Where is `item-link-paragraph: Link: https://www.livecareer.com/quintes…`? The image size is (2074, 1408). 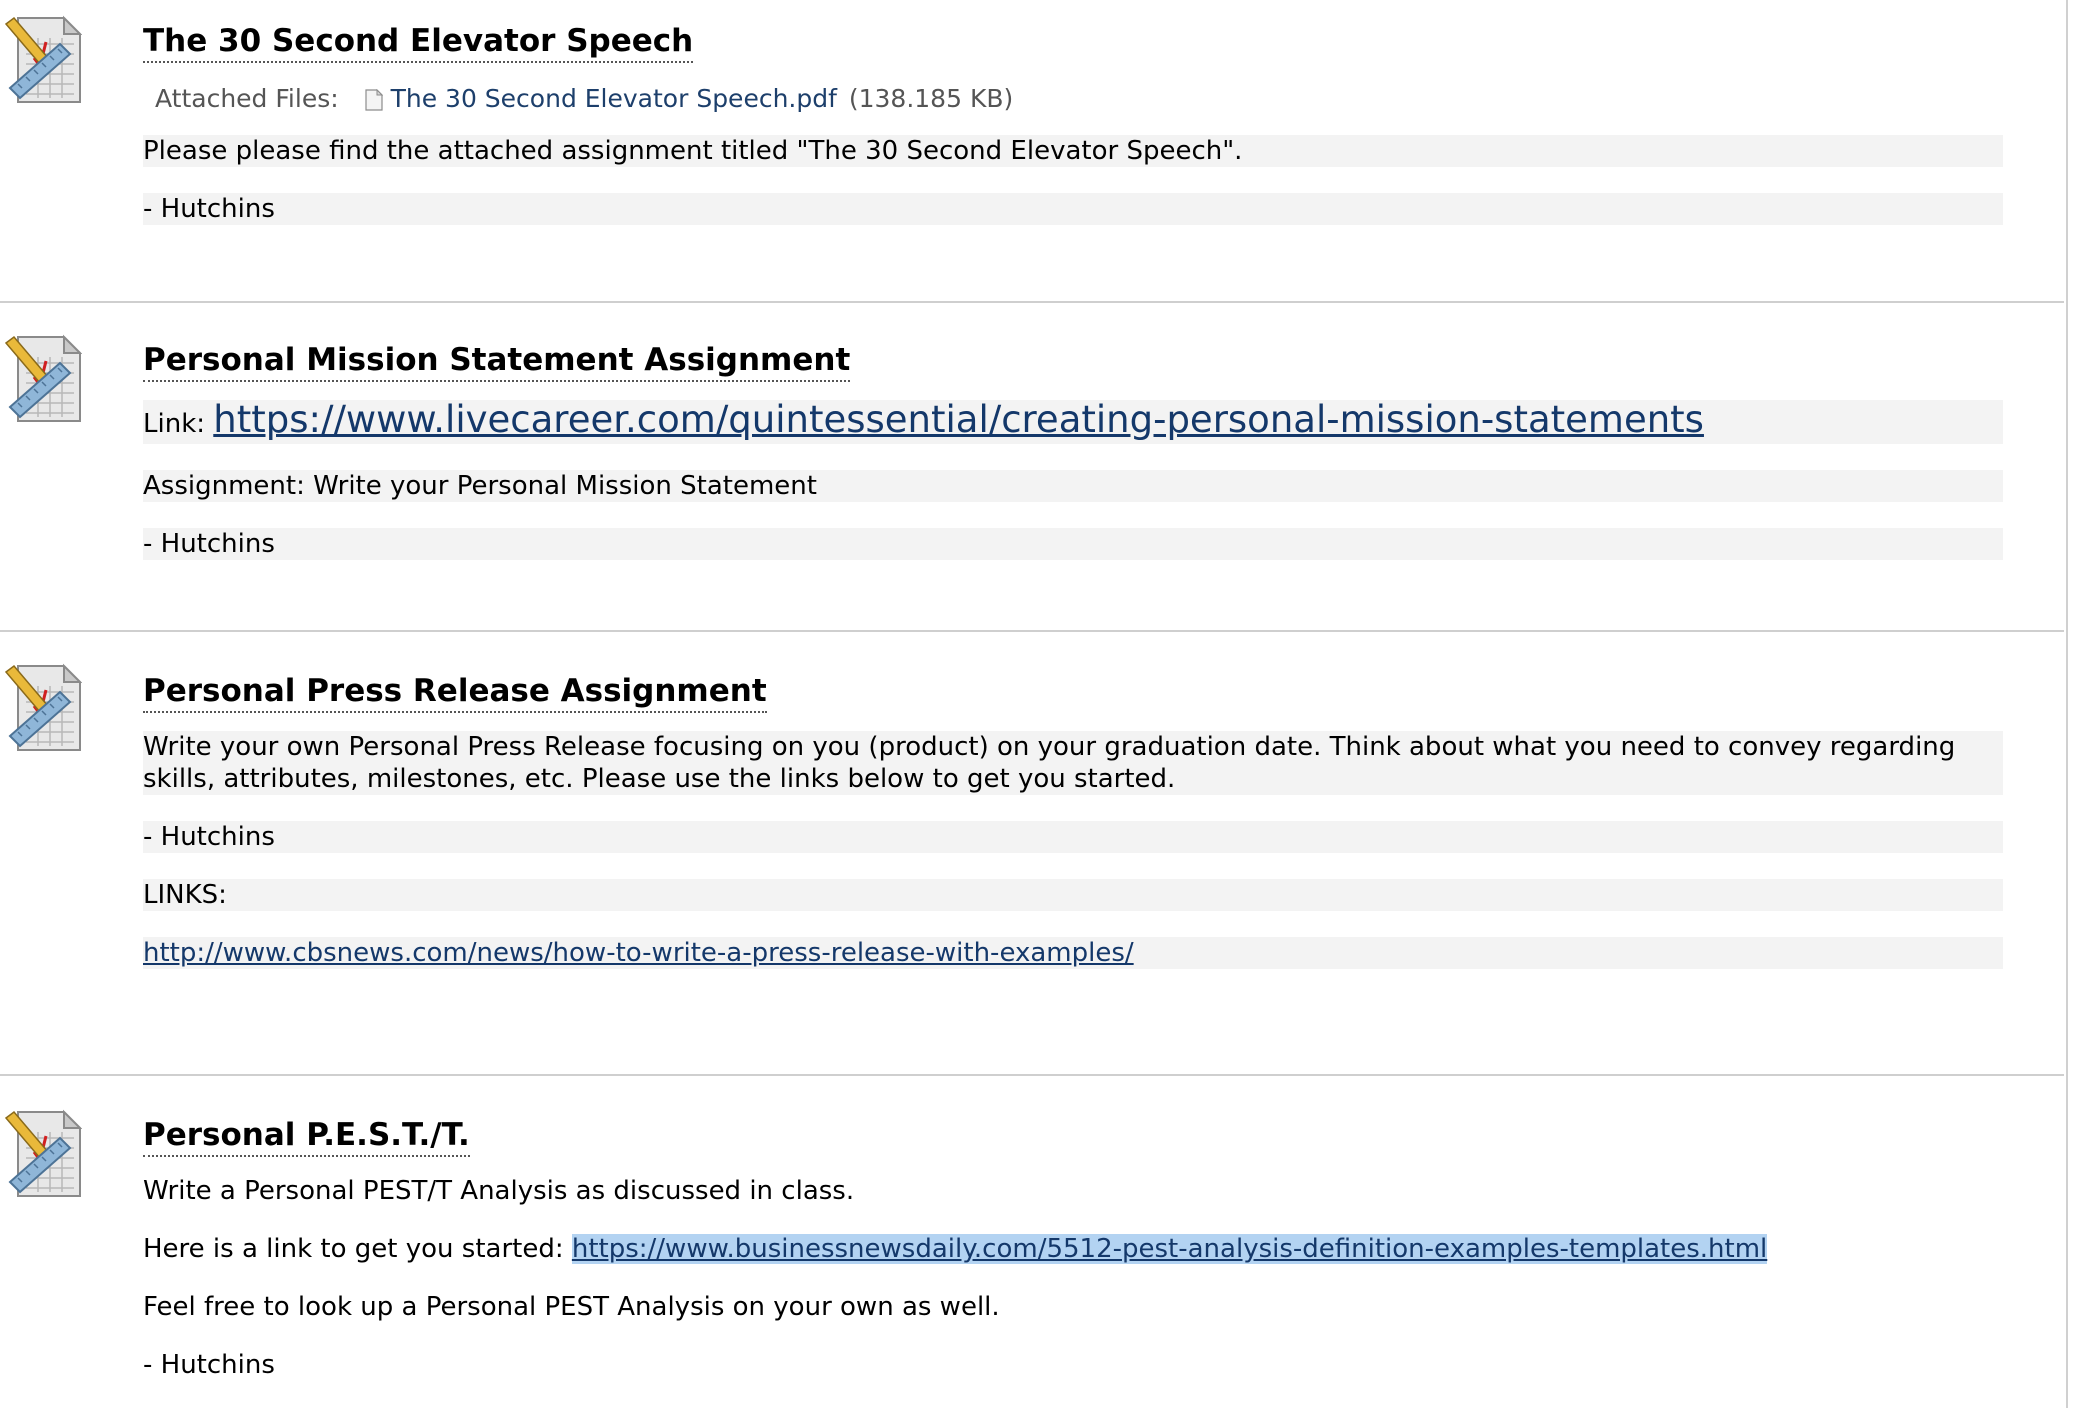
item-link-paragraph: Link: https://www.livecareer.com/quintes… is located at coordinates (1073, 422).